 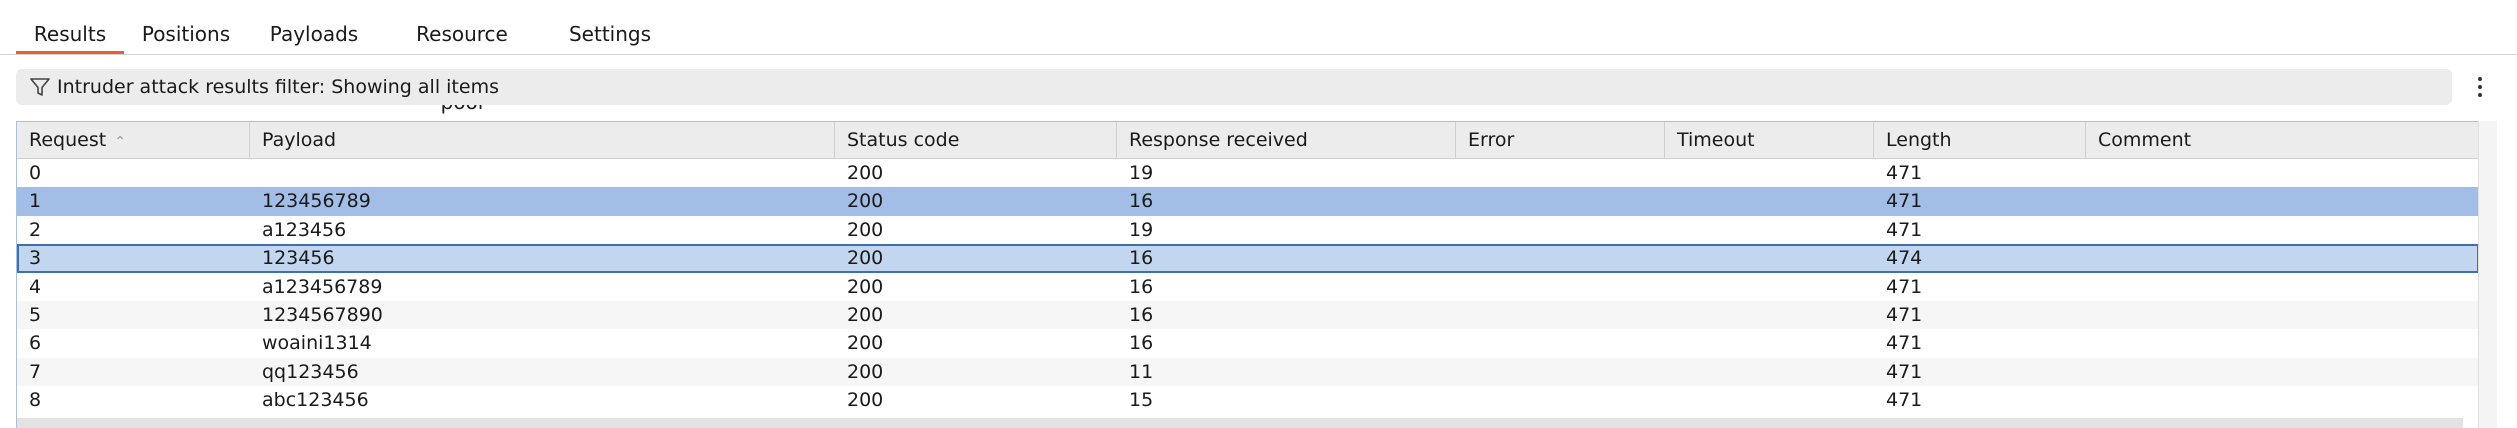 What do you see at coordinates (1980, 140) in the screenshot?
I see `column-header-length: Length` at bounding box center [1980, 140].